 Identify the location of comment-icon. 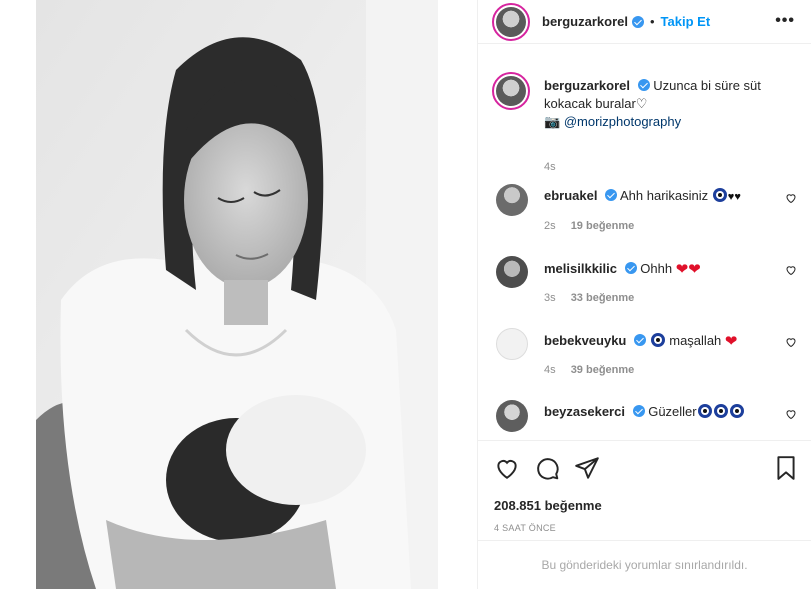
(547, 468).